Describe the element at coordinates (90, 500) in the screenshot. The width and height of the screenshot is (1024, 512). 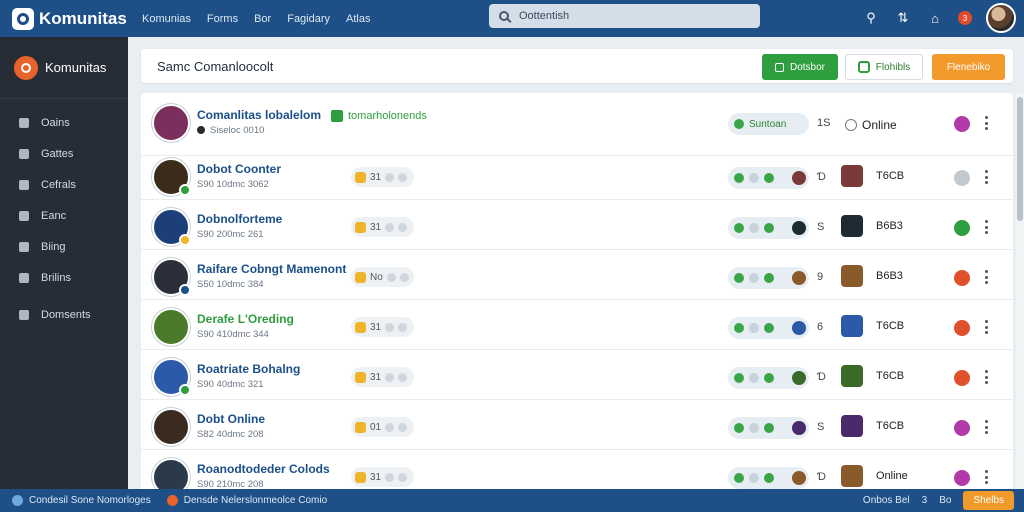
I see `footer-text: Condesil Sone Nomorloges` at that location.